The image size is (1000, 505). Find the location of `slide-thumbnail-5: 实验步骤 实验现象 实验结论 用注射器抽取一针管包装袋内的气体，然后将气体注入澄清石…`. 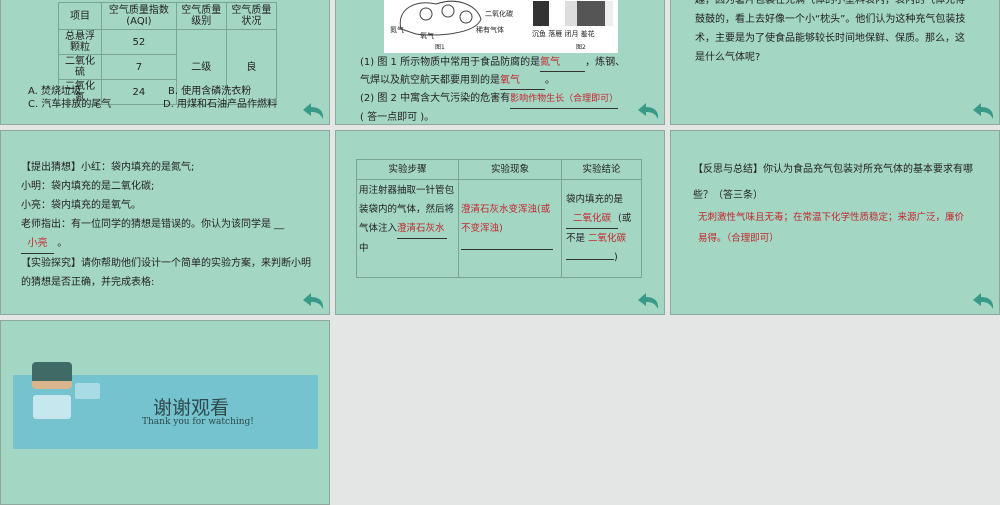

slide-thumbnail-5: 实验步骤 实验现象 实验结论 用注射器抽取一针管包装袋内的气体，然后将气体注入澄清石… is located at coordinates (500, 222).